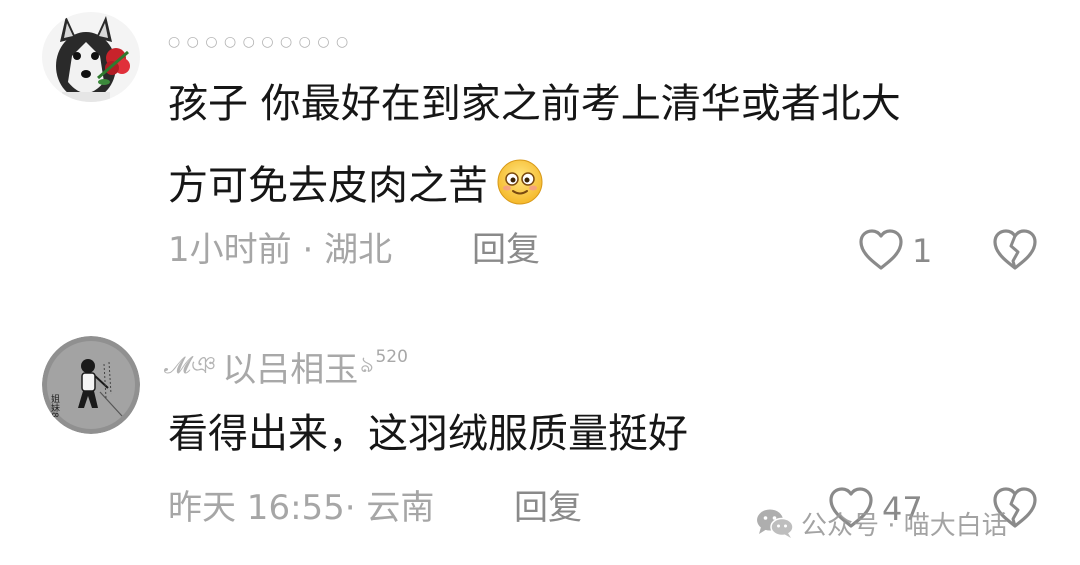 Image resolution: width=1080 pixels, height=565 pixels. I want to click on avatar: 姐妹8, so click(91, 385).